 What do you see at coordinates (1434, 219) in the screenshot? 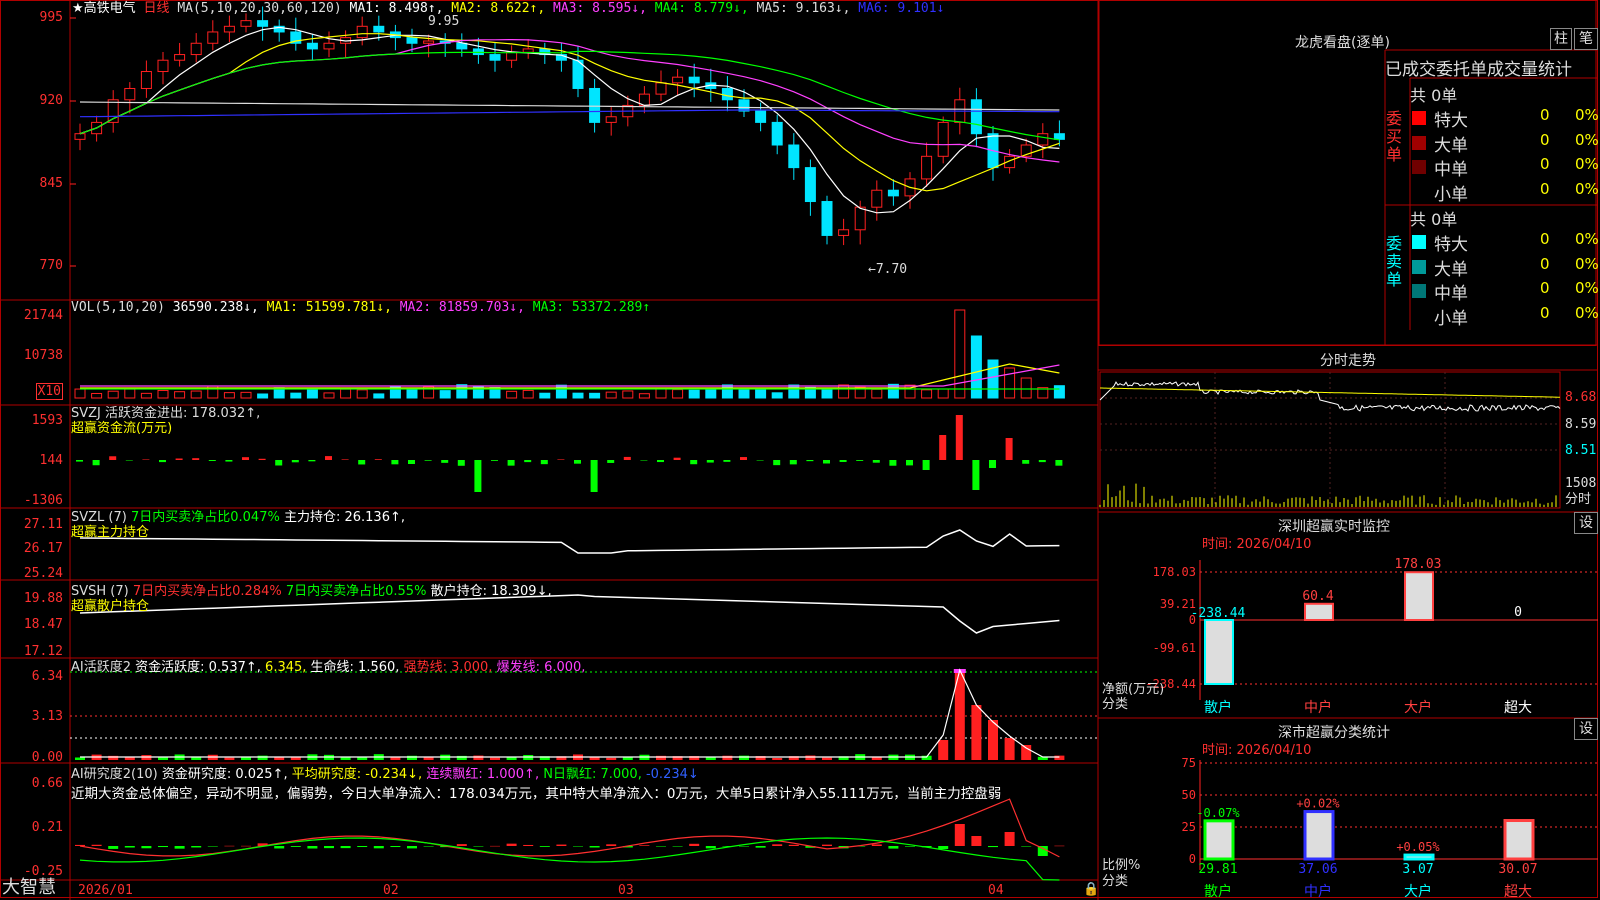
I see `sell-total: 共 0单` at bounding box center [1434, 219].